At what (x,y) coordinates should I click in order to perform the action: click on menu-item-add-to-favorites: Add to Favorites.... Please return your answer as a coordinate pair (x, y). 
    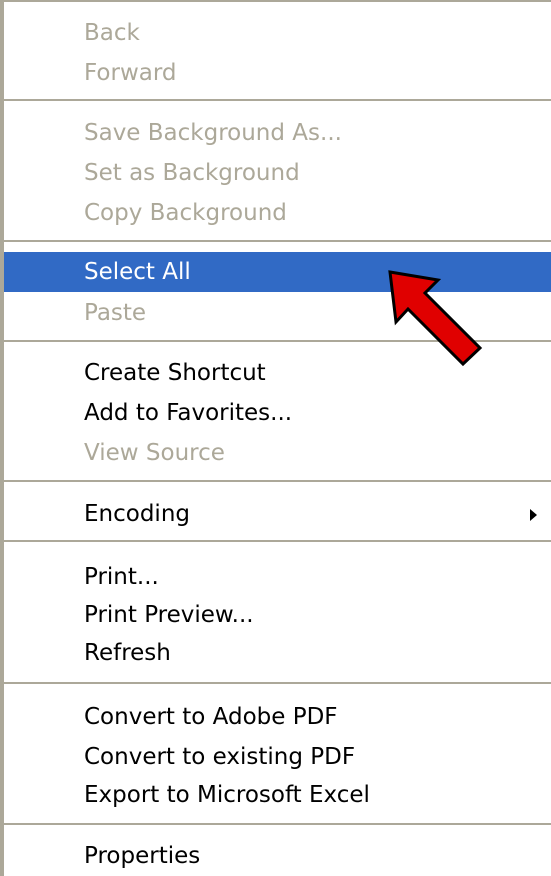
    Looking at the image, I should click on (277, 413).